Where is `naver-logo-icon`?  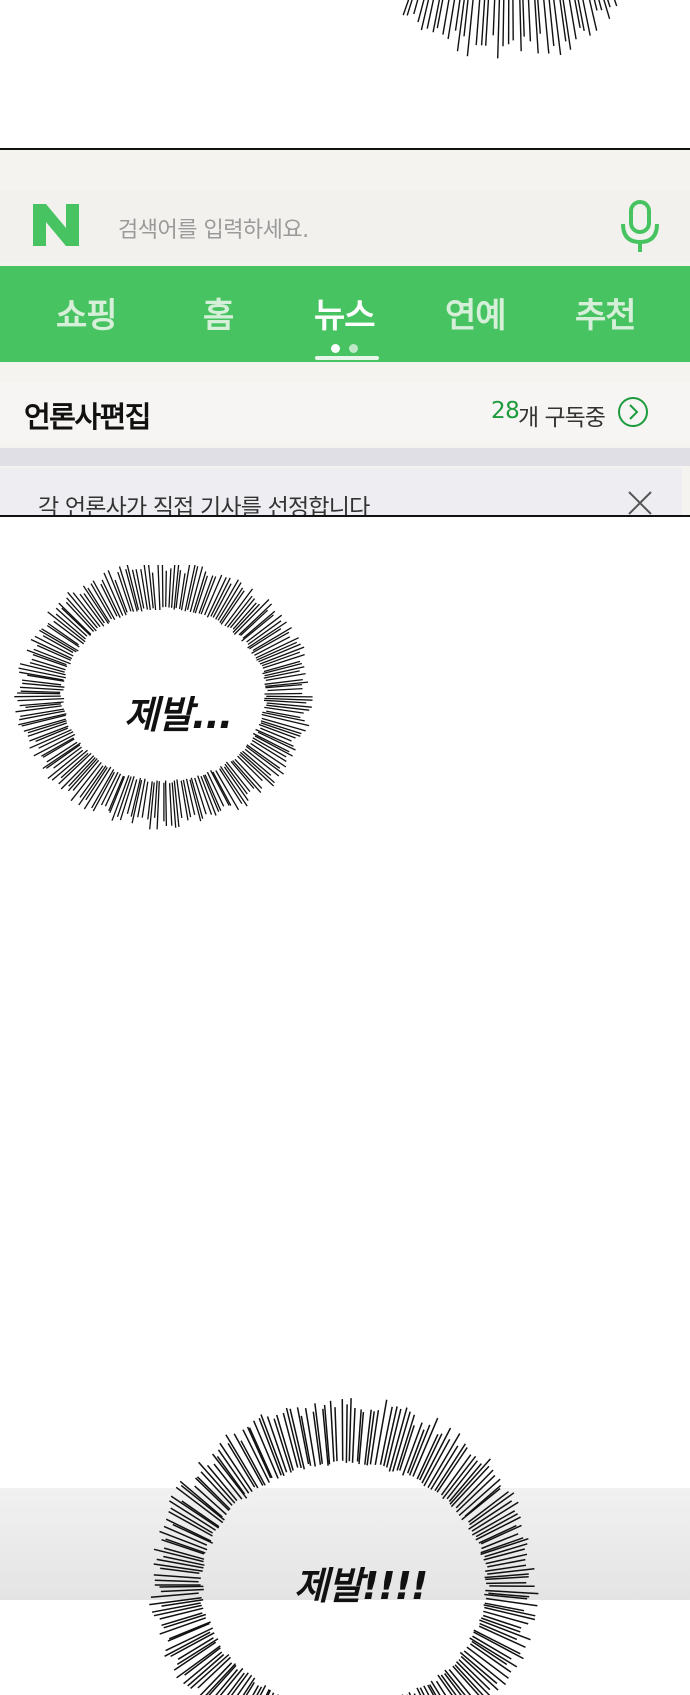 naver-logo-icon is located at coordinates (56, 225).